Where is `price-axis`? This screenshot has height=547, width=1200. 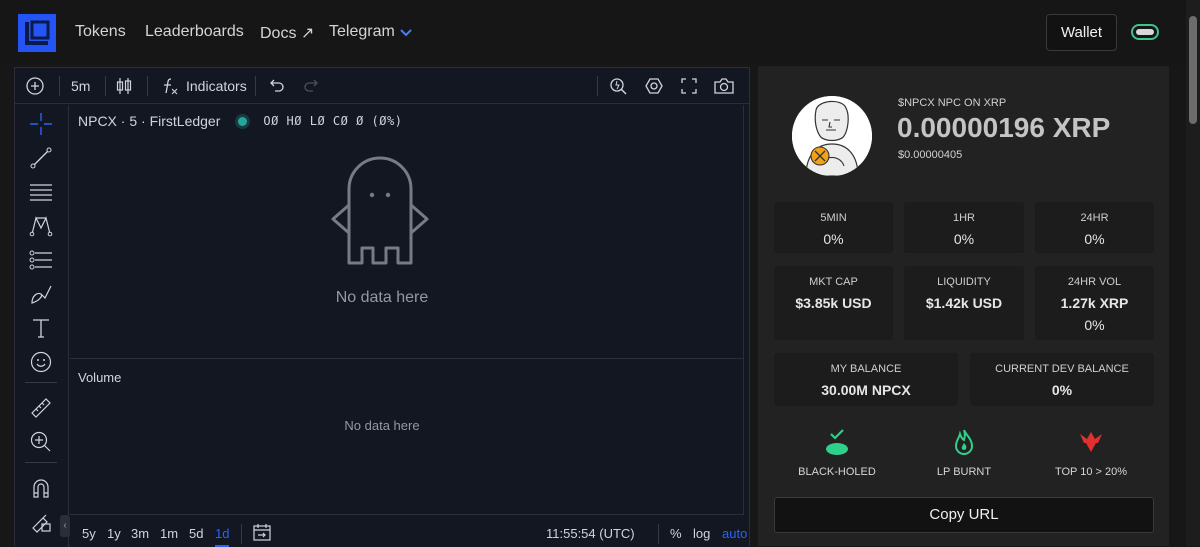 price-axis is located at coordinates (746, 310).